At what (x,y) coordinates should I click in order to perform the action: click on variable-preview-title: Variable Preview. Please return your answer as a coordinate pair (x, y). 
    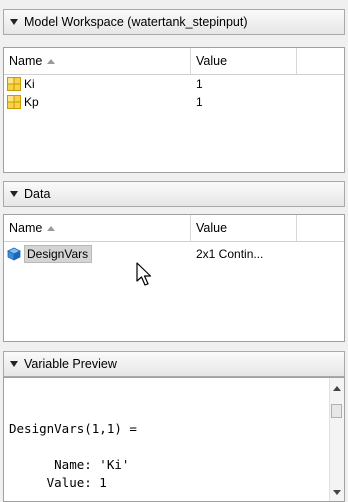
    Looking at the image, I should click on (70, 364).